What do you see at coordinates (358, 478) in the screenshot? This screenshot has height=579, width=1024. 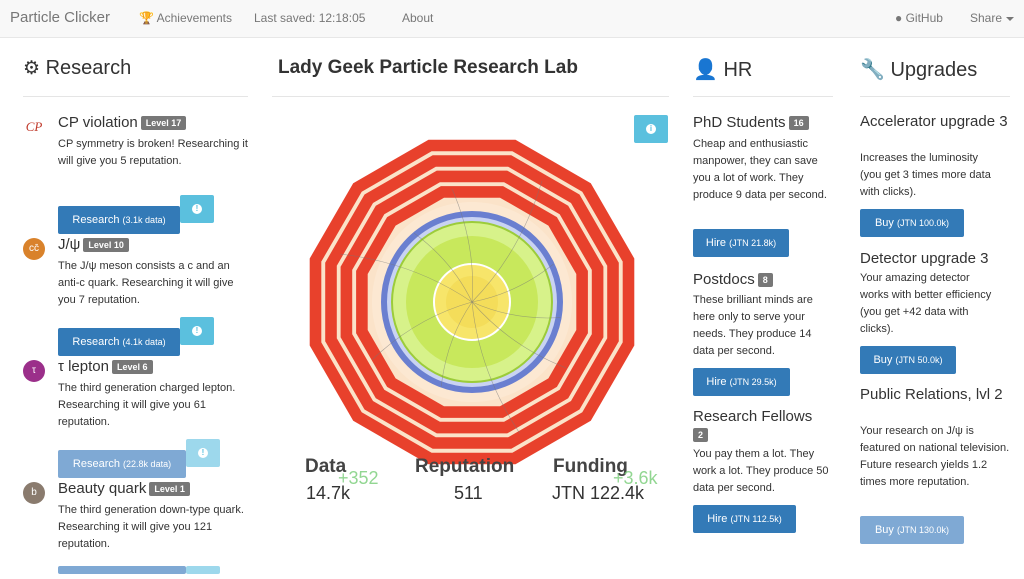 I see `data-increment: +352` at bounding box center [358, 478].